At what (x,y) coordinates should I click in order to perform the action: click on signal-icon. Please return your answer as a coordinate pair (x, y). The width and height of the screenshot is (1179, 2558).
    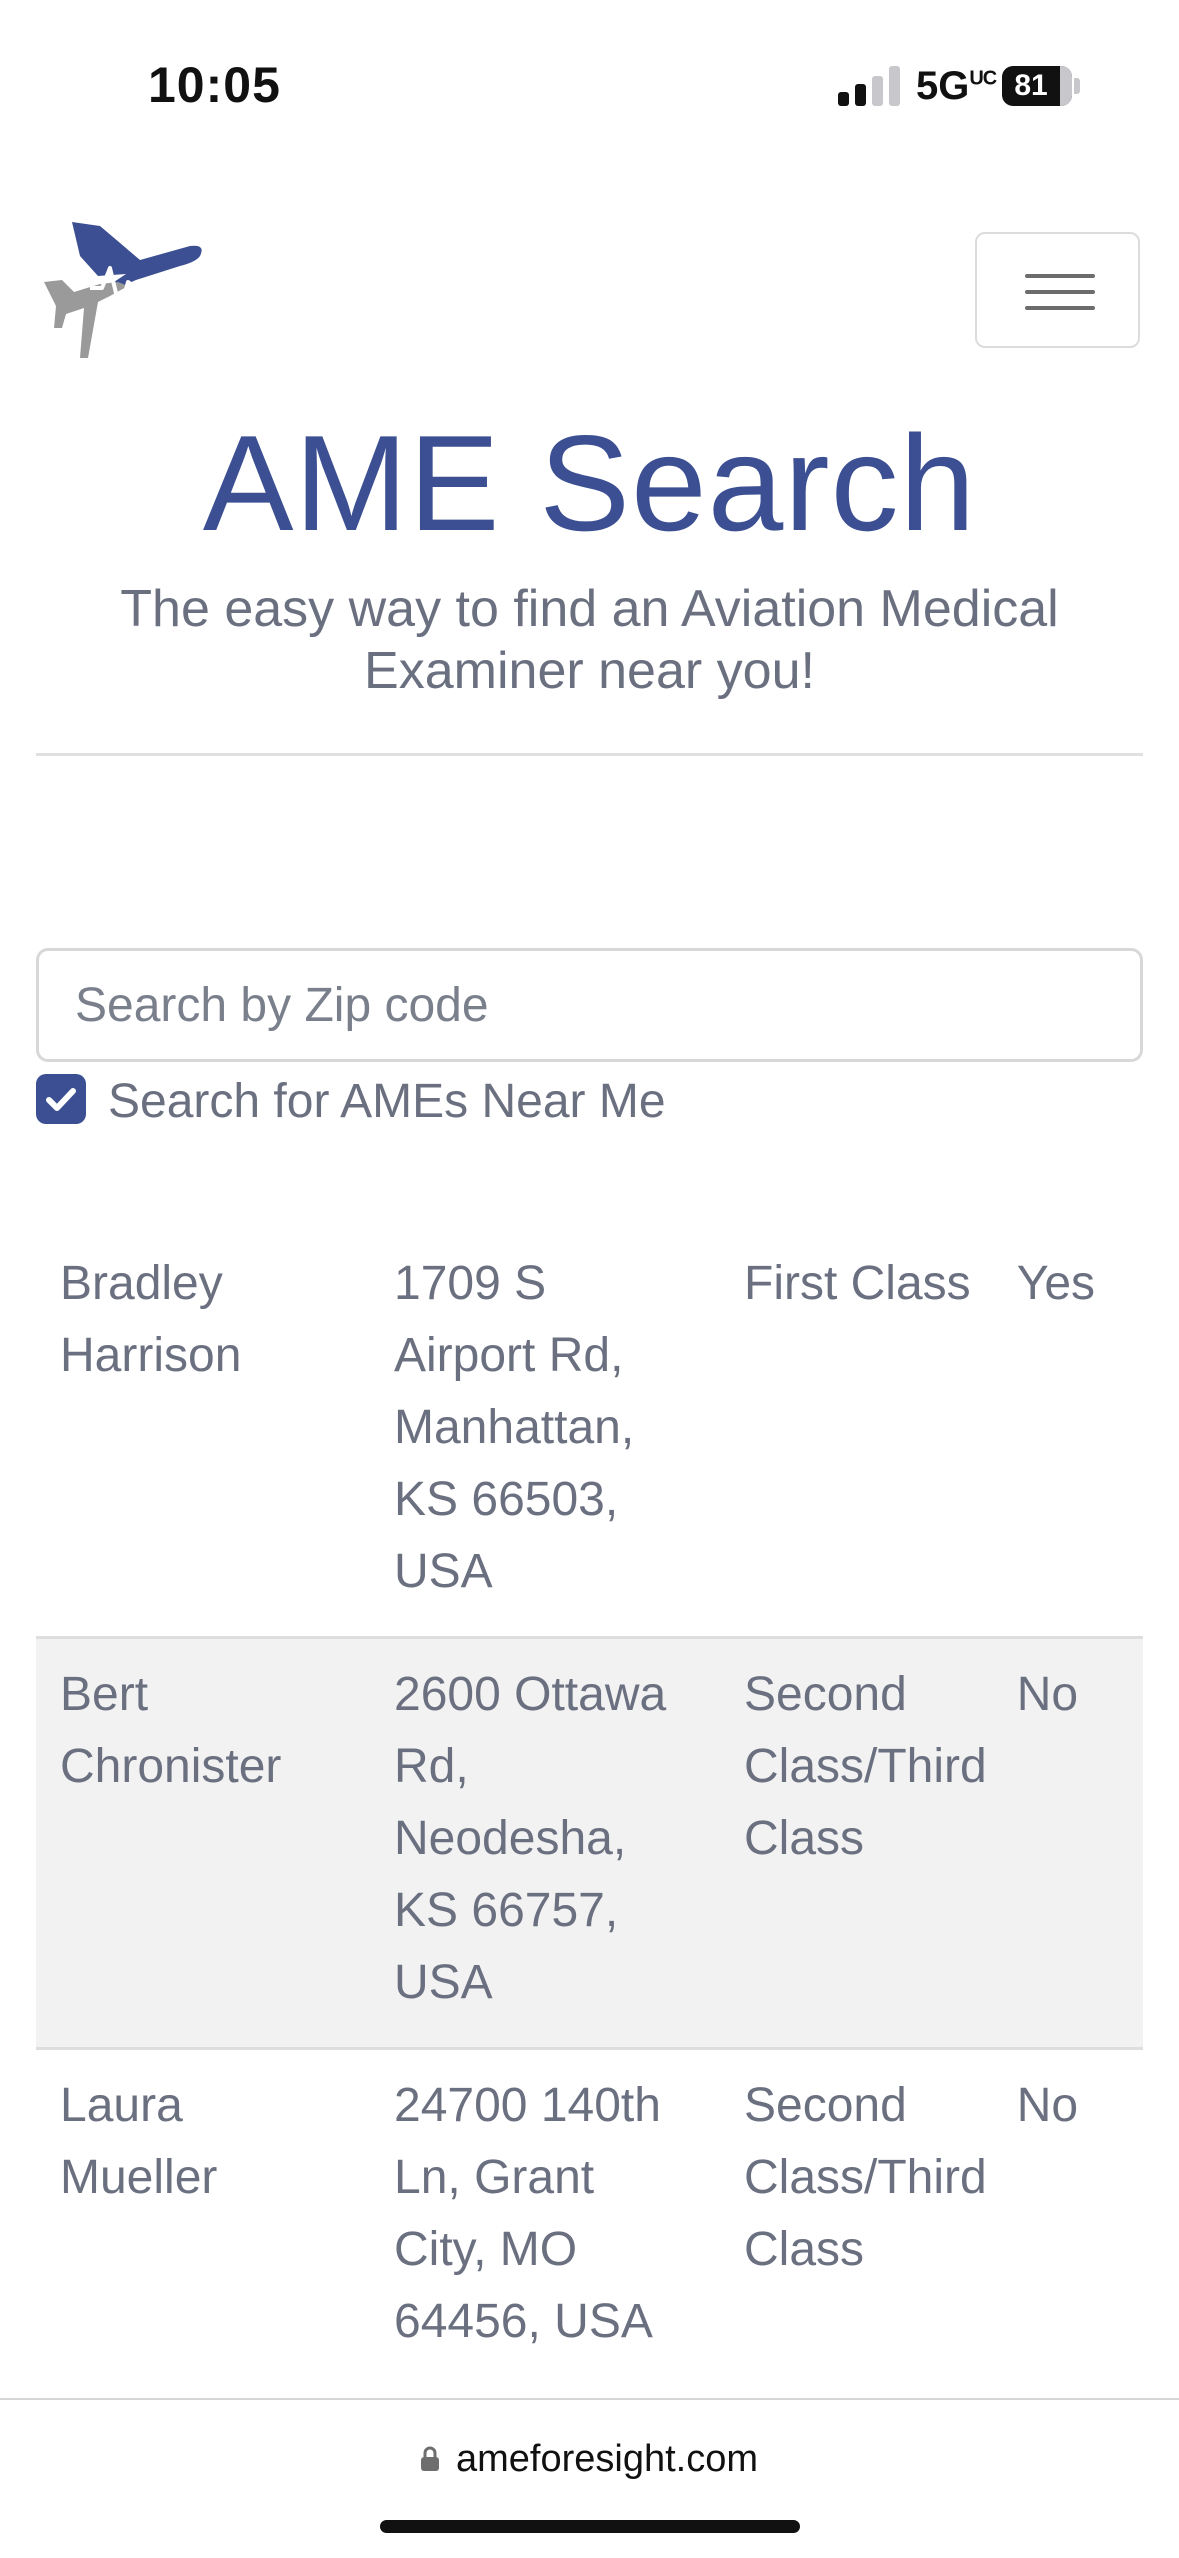
    Looking at the image, I should click on (869, 86).